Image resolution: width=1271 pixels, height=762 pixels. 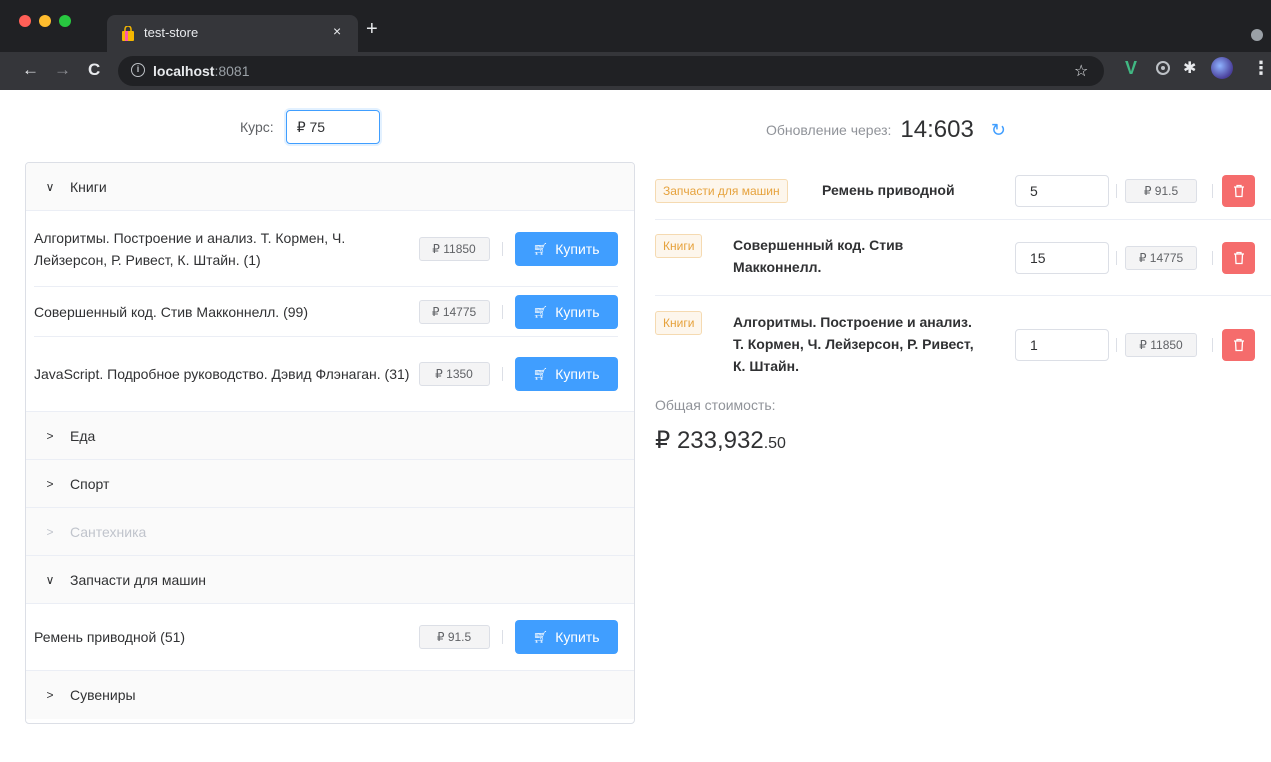 I want to click on rate-input: ₽ 75, so click(x=332, y=127).